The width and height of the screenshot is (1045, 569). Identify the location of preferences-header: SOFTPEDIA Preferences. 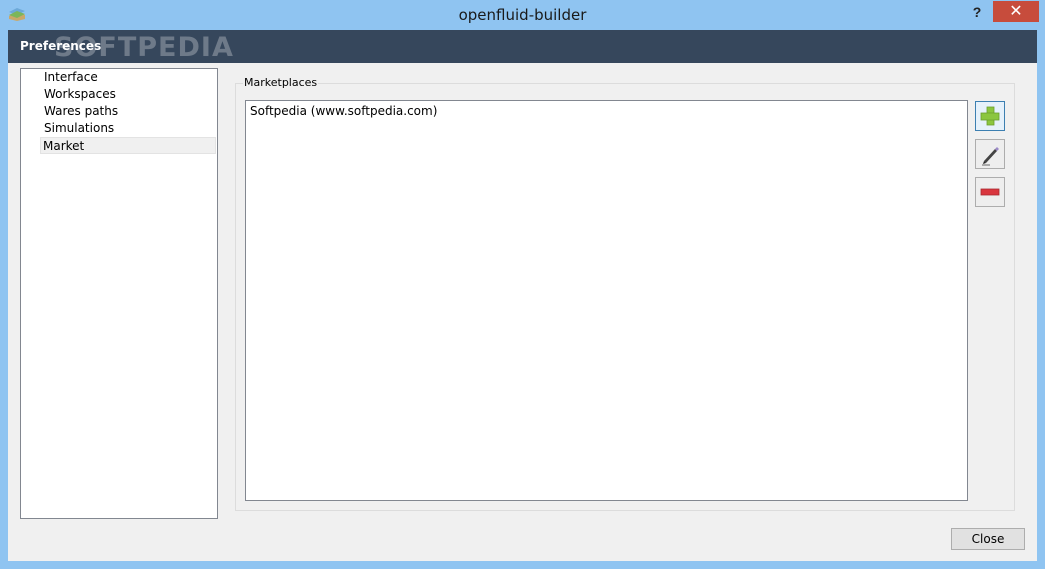
(522, 46).